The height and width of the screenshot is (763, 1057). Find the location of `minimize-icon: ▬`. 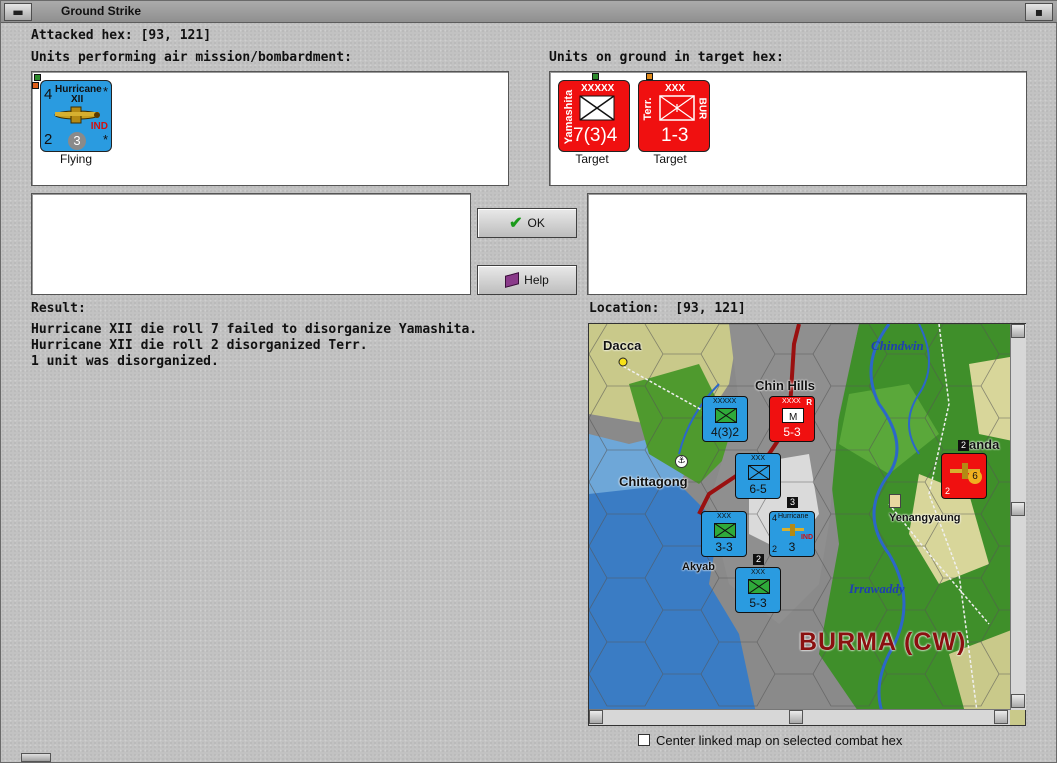

minimize-icon: ▬ is located at coordinates (18, 12).